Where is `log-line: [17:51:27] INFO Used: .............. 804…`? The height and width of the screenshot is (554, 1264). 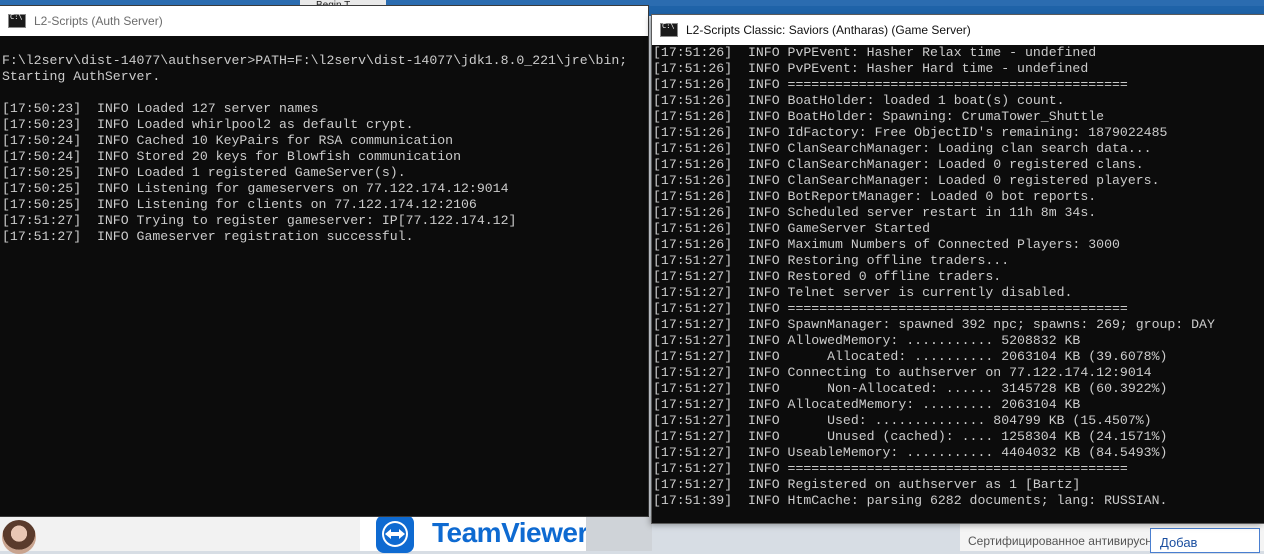 log-line: [17:51:27] INFO Used: .............. 804… is located at coordinates (902, 420).